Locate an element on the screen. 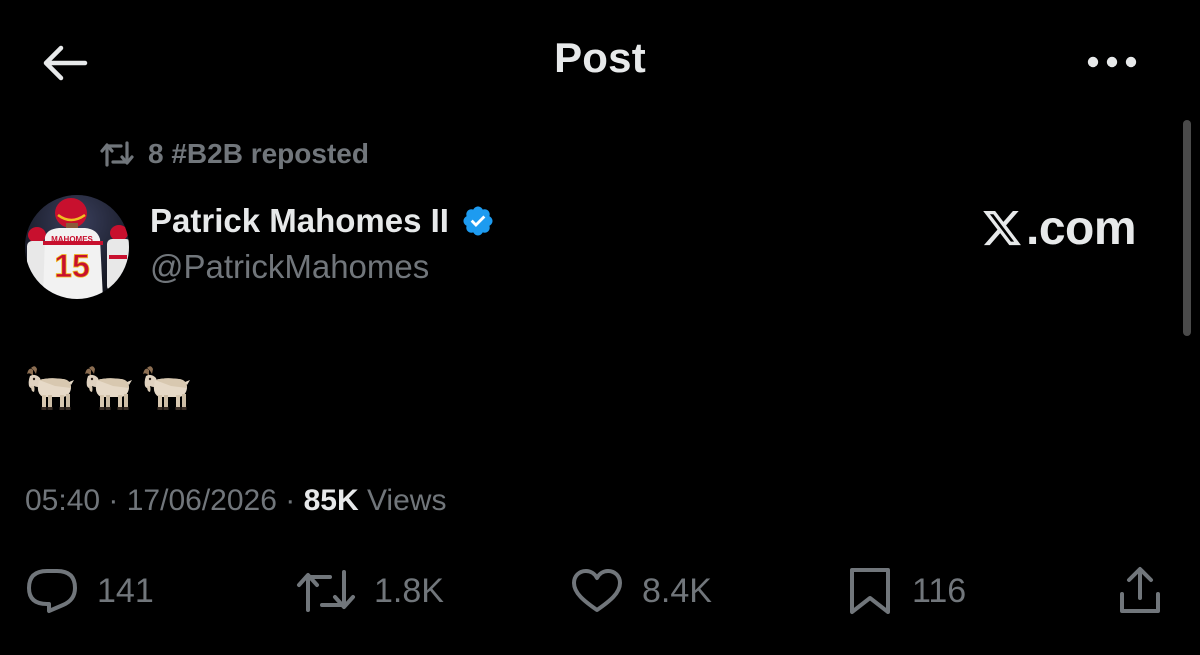 The height and width of the screenshot is (655, 1200). page-title: Post is located at coordinates (600, 57).